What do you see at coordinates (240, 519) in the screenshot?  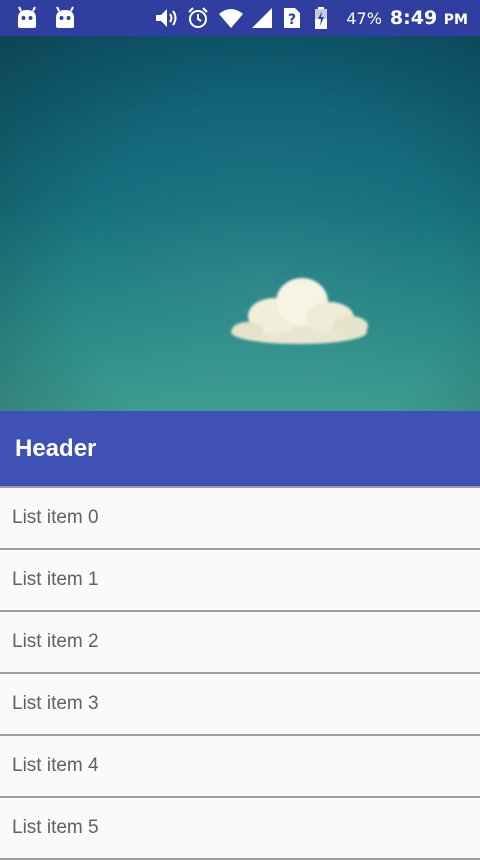 I see `list-item: List item 0` at bounding box center [240, 519].